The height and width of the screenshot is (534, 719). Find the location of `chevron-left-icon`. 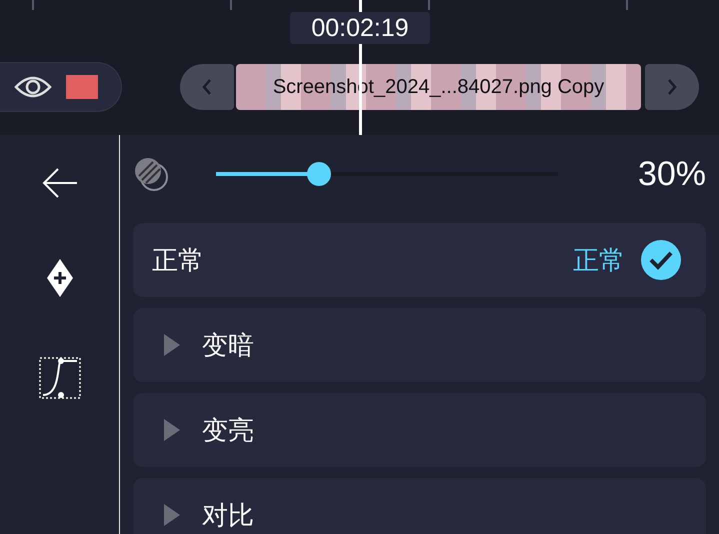

chevron-left-icon is located at coordinates (207, 87).